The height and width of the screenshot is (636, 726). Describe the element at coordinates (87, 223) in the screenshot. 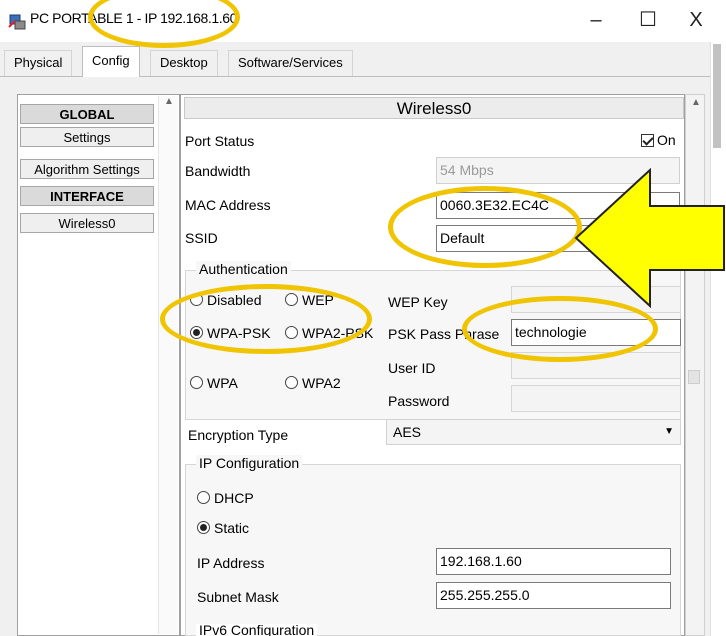

I see `sidebar-item-wireless0: Wireless0` at that location.